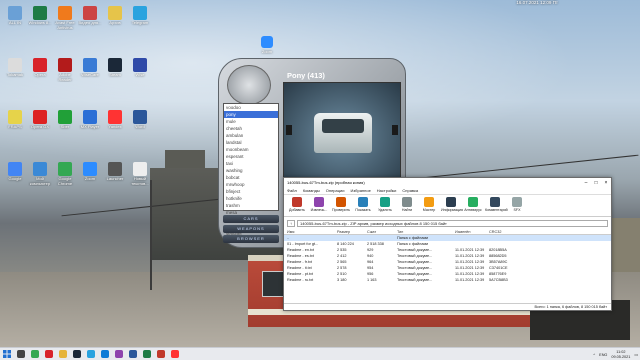 This screenshot has height=360, width=640. I want to click on menu-item: Настройки, so click(387, 190).